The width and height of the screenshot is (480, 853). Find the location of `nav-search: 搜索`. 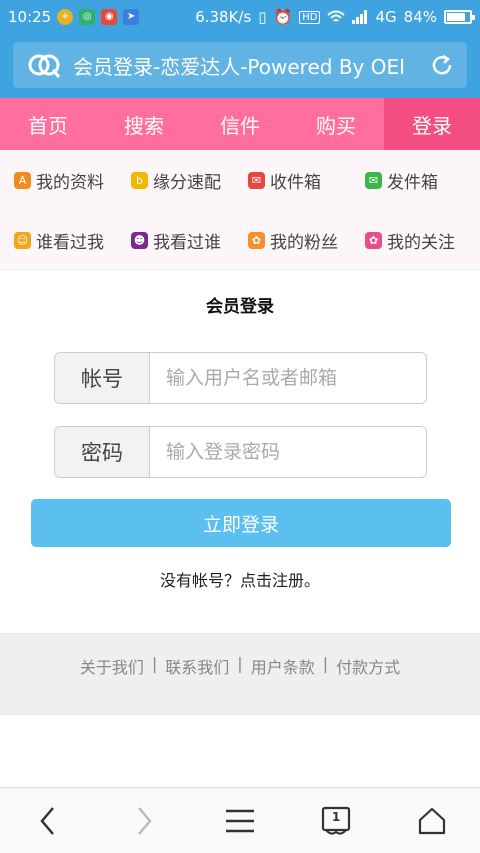

nav-search: 搜索 is located at coordinates (144, 124).